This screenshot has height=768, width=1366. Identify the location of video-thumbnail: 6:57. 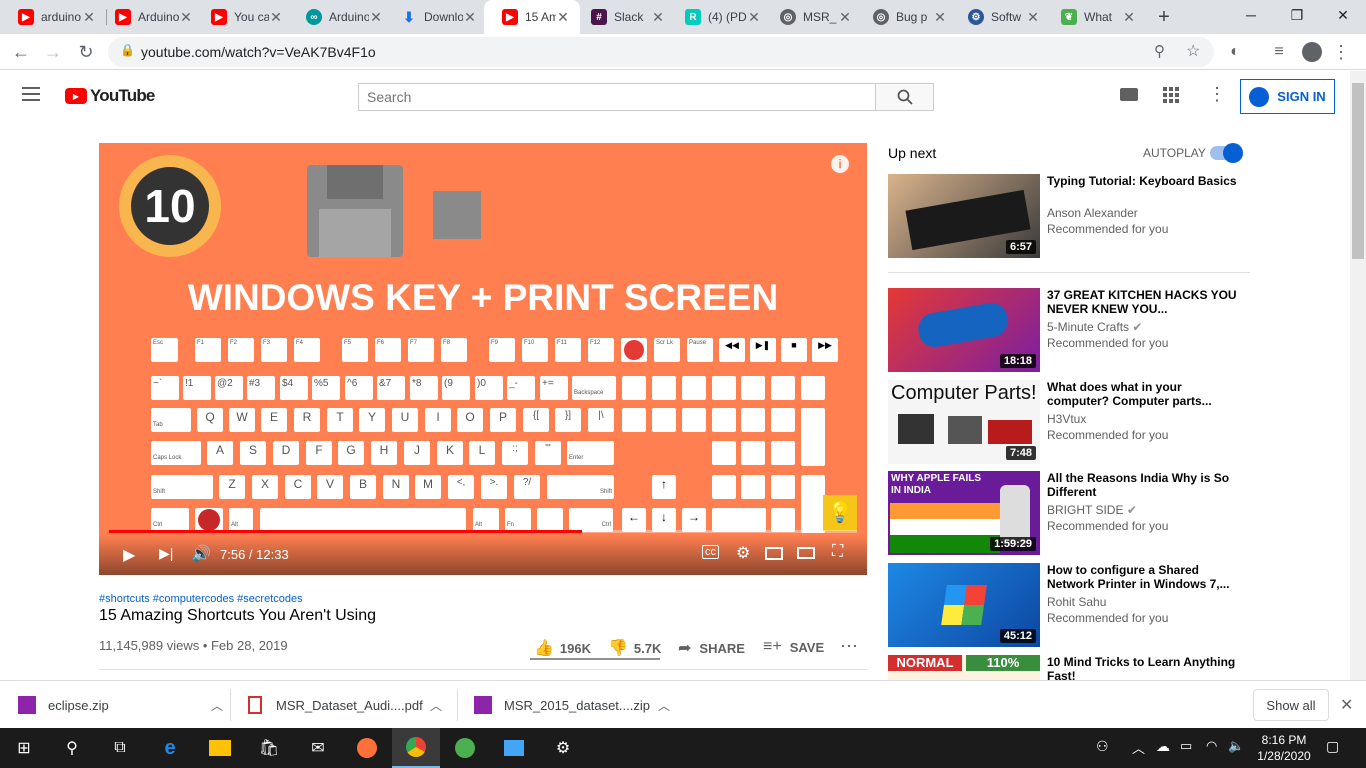
(964, 216).